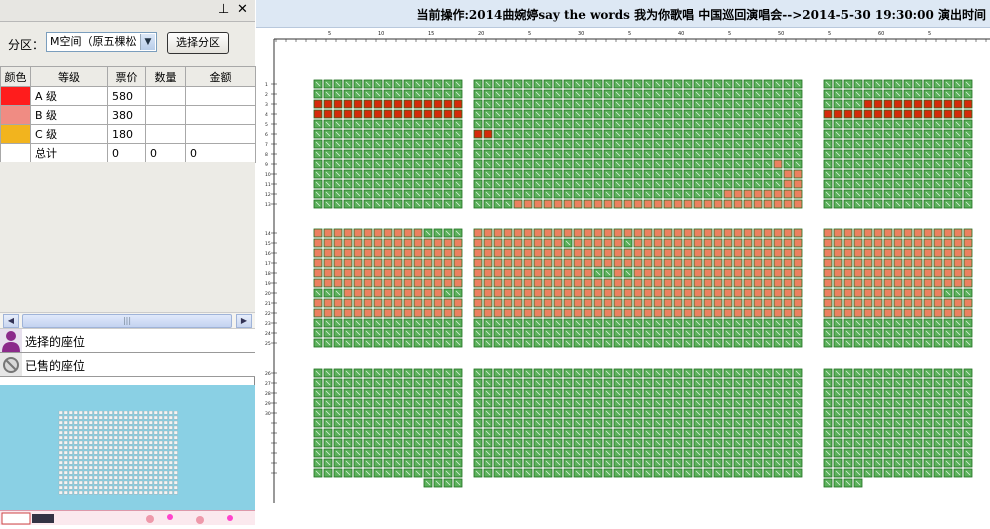 The width and height of the screenshot is (990, 529). Describe the element at coordinates (101, 42) in the screenshot. I see `zone-dropdown: M空间（原五棵松 ▼` at that location.